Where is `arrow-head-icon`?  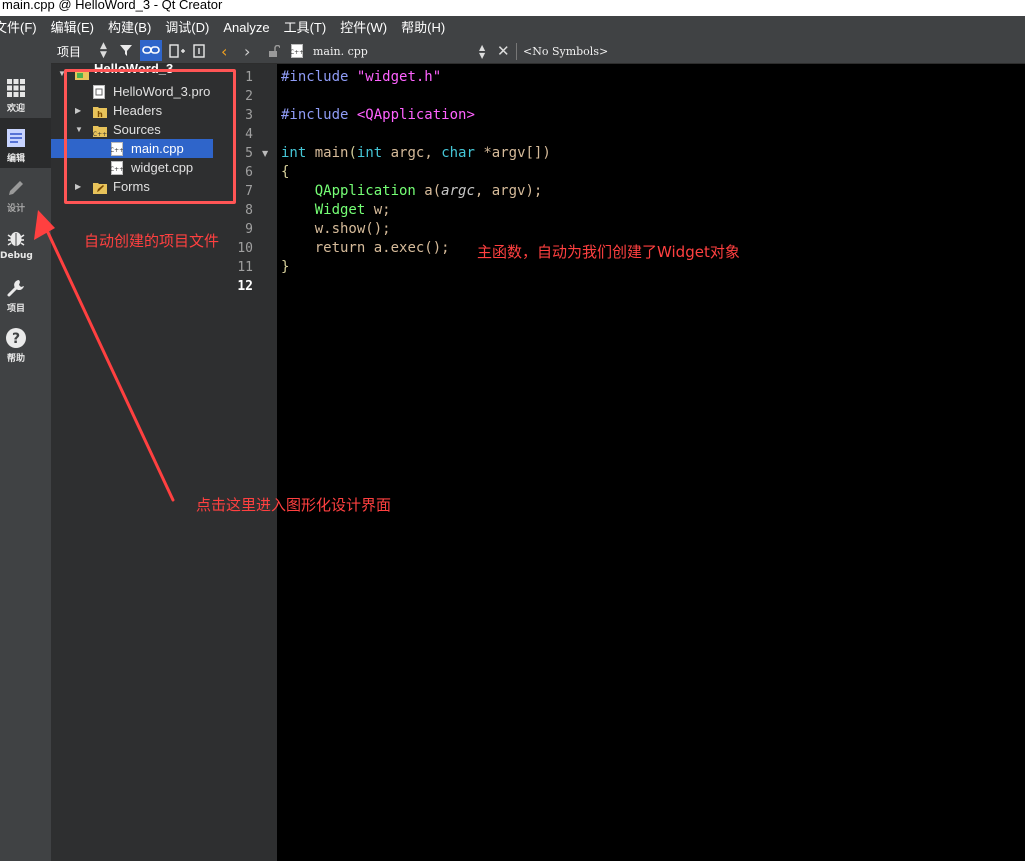 arrow-head-icon is located at coordinates (44, 225).